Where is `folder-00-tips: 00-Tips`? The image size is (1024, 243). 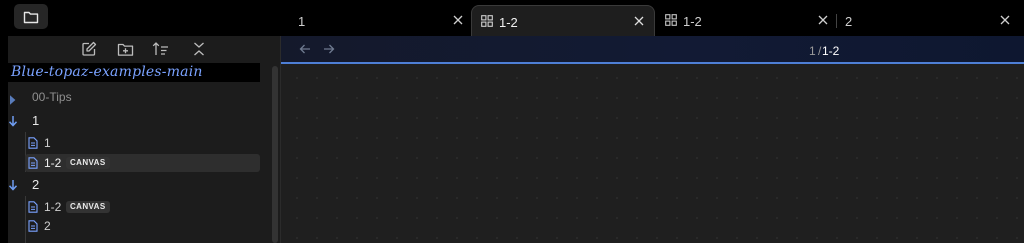 folder-00-tips: 00-Tips is located at coordinates (41, 97).